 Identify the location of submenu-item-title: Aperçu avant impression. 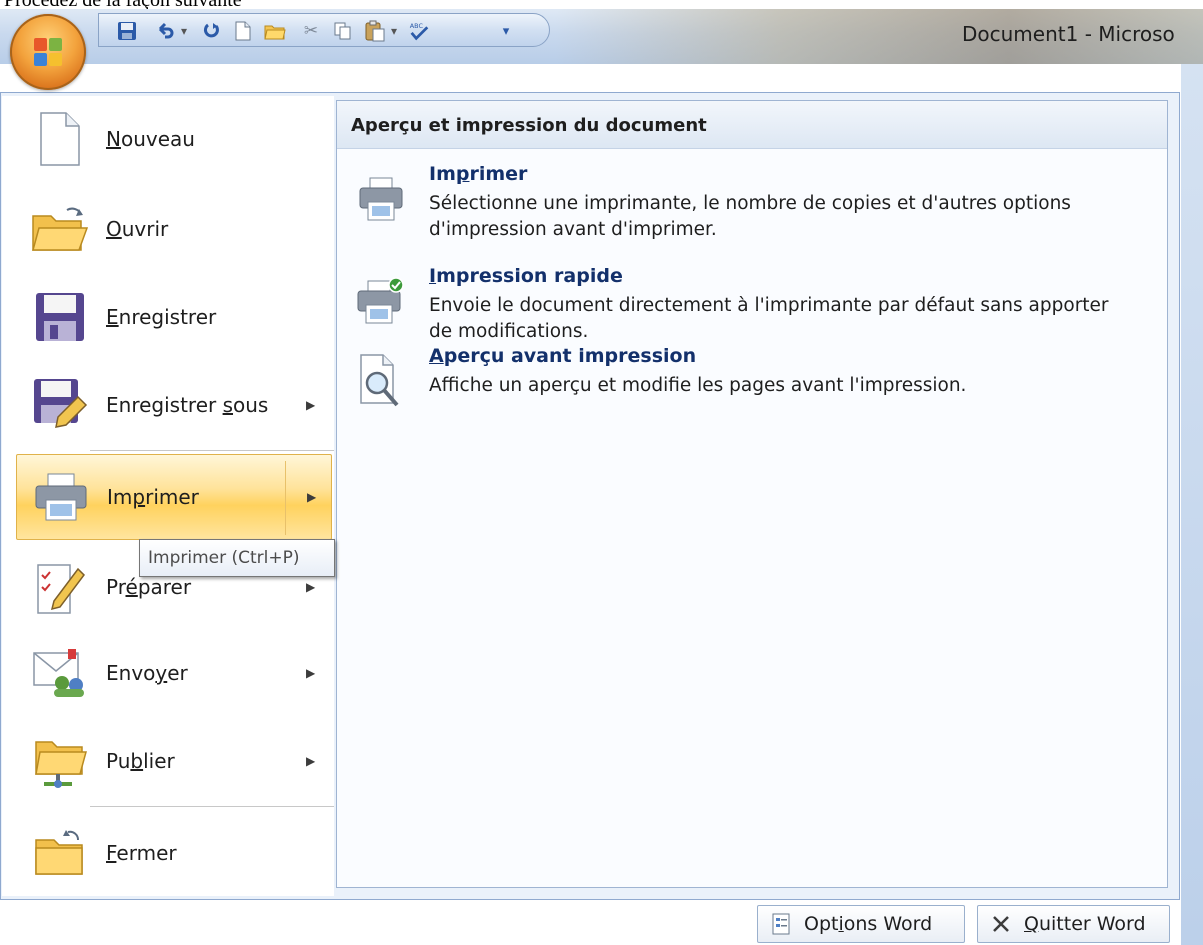
(563, 356).